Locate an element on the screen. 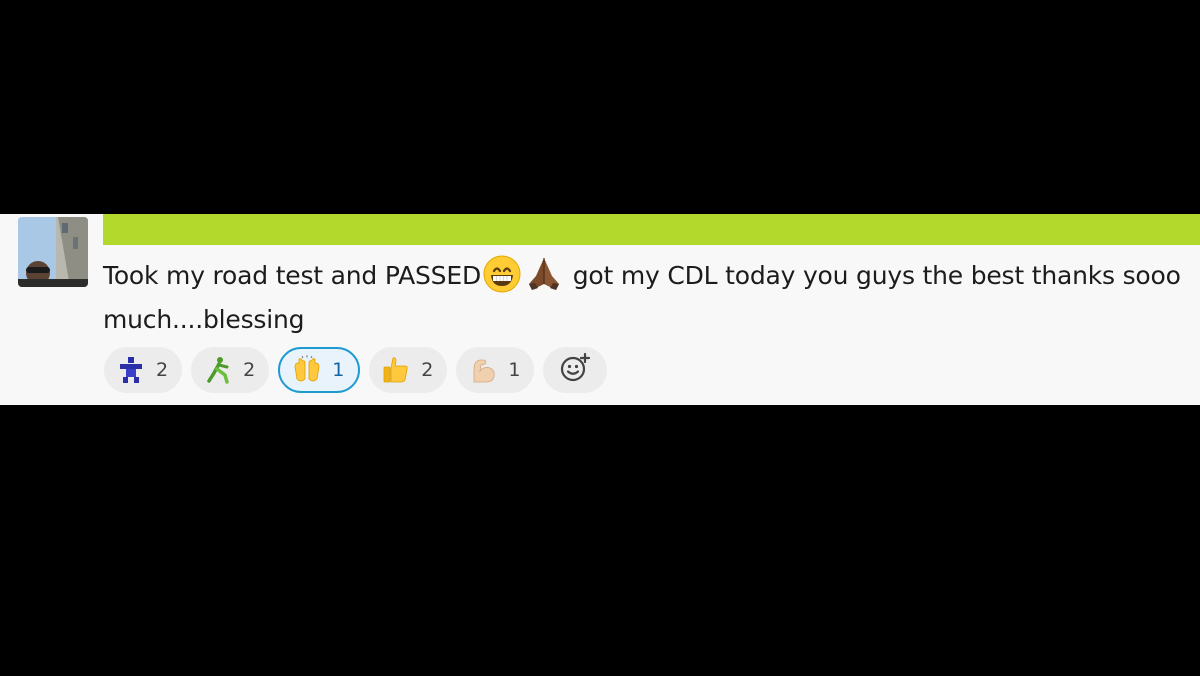 Image resolution: width=1200 pixels, height=676 pixels. add-reaction-icon is located at coordinates (575, 370).